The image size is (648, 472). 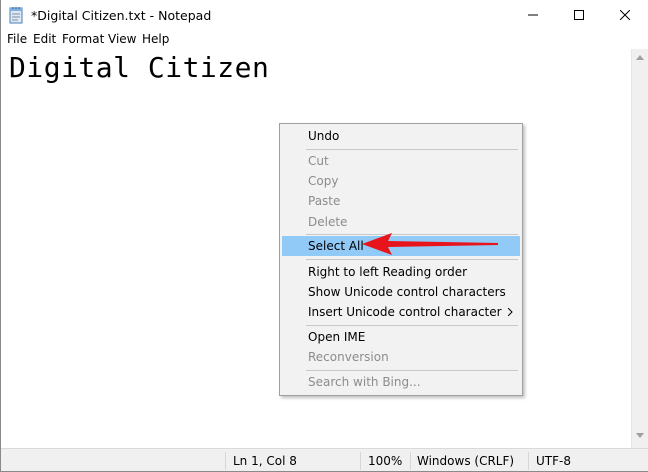 What do you see at coordinates (510, 312) in the screenshot?
I see `submenu-chevron-right-icon` at bounding box center [510, 312].